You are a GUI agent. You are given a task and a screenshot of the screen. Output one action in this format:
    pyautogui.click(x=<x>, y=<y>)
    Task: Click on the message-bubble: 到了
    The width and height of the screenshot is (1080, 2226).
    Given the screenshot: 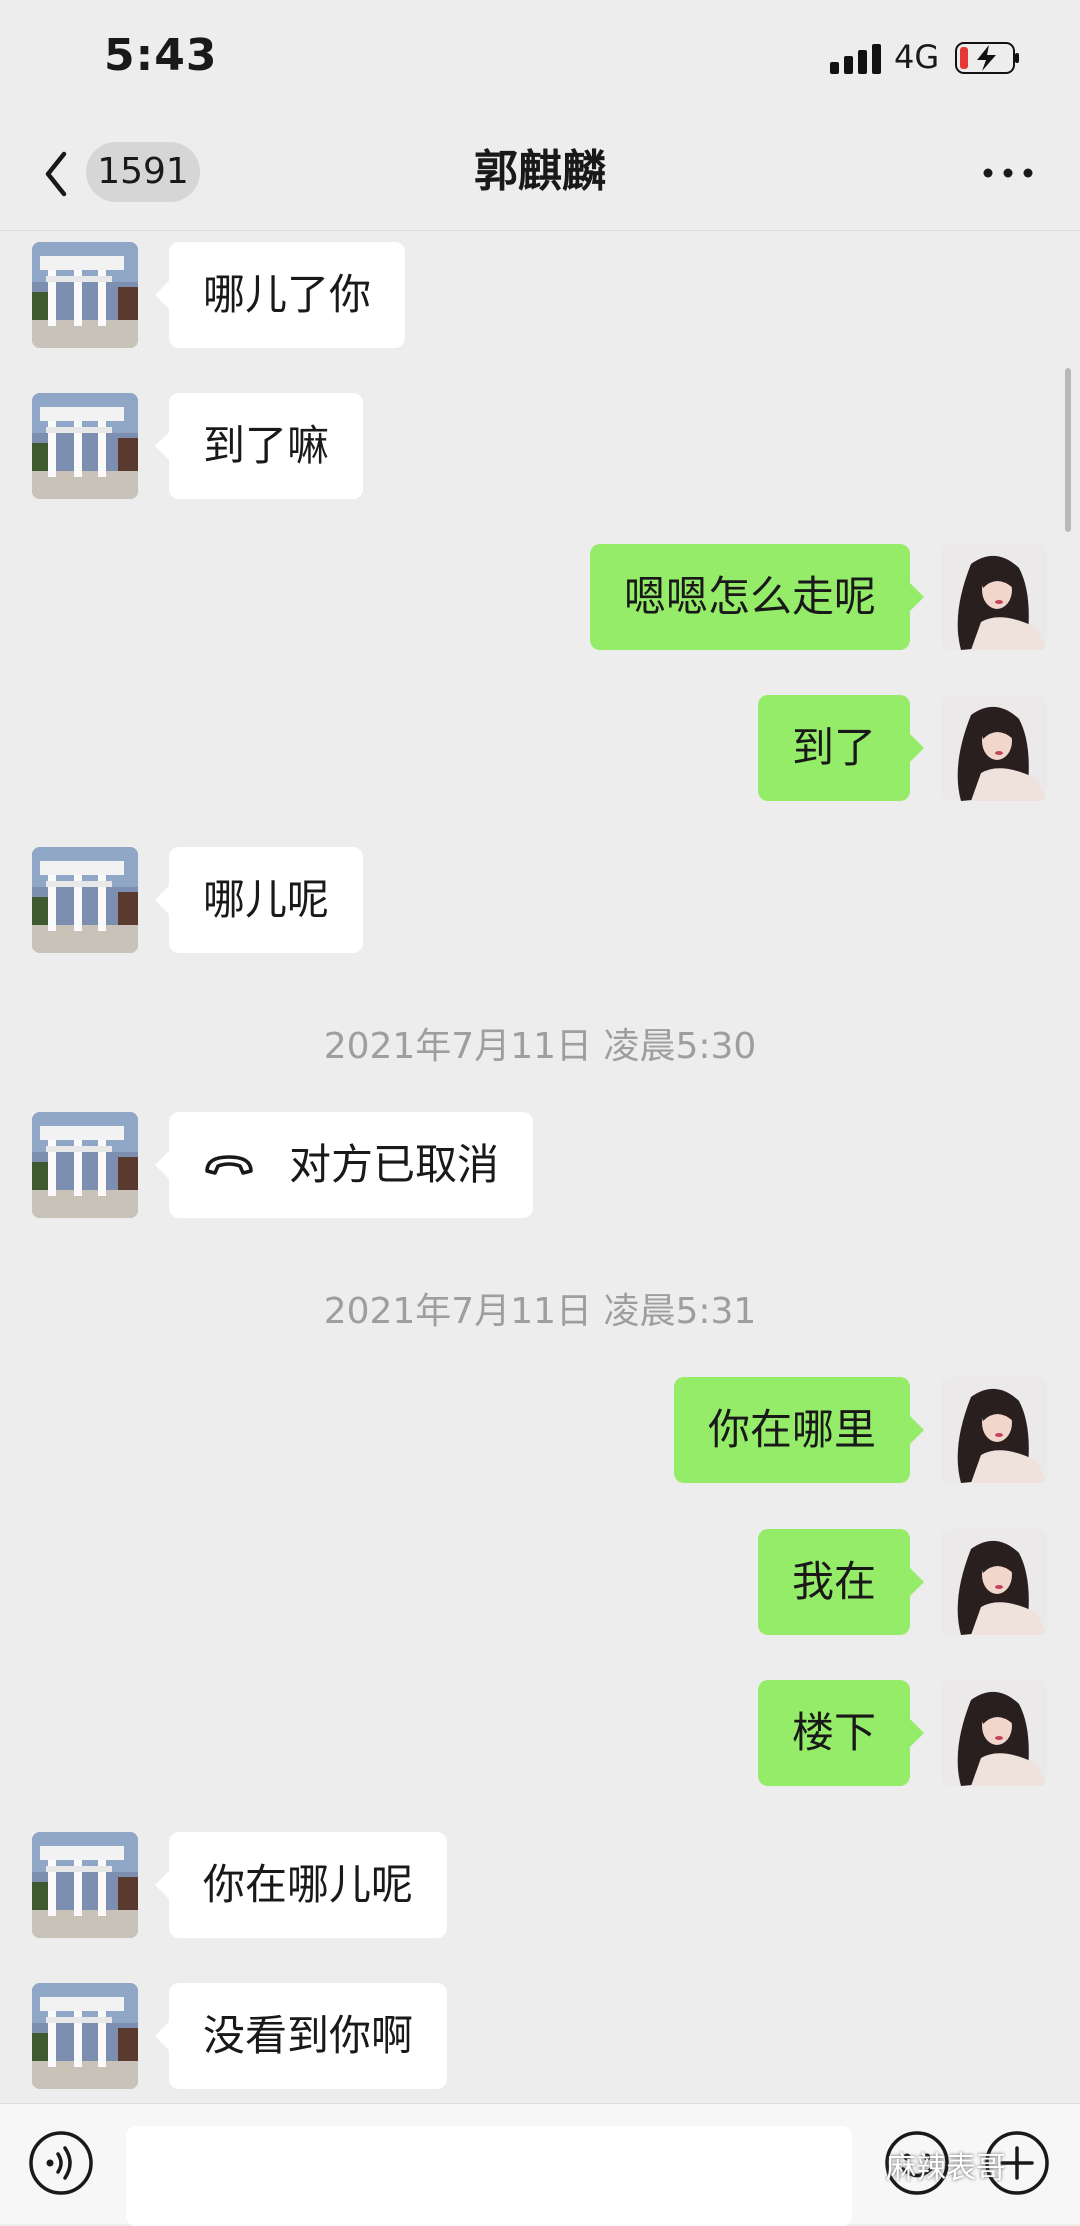 What is the action you would take?
    pyautogui.click(x=841, y=748)
    